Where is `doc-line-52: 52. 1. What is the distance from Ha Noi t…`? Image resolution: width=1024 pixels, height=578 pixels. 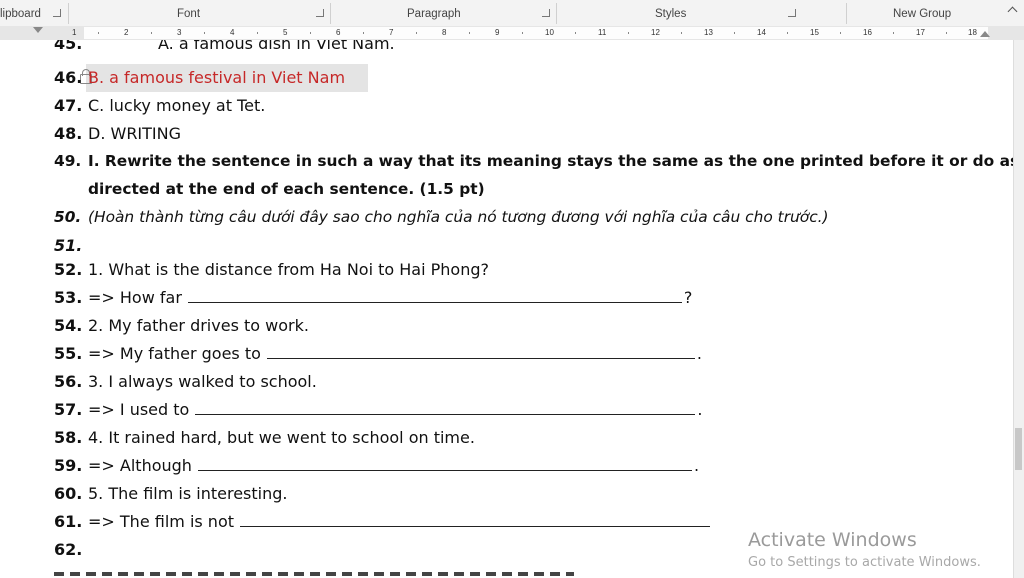 doc-line-52: 52. 1. What is the distance from Ha Noi t… is located at coordinates (271, 269).